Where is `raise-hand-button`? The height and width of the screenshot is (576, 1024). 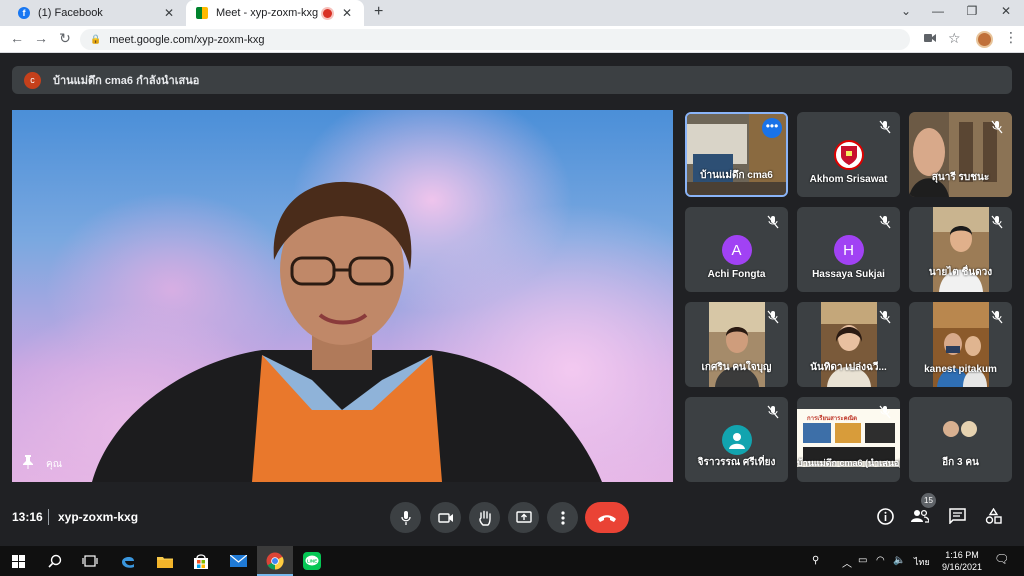
raise-hand-button is located at coordinates (484, 517).